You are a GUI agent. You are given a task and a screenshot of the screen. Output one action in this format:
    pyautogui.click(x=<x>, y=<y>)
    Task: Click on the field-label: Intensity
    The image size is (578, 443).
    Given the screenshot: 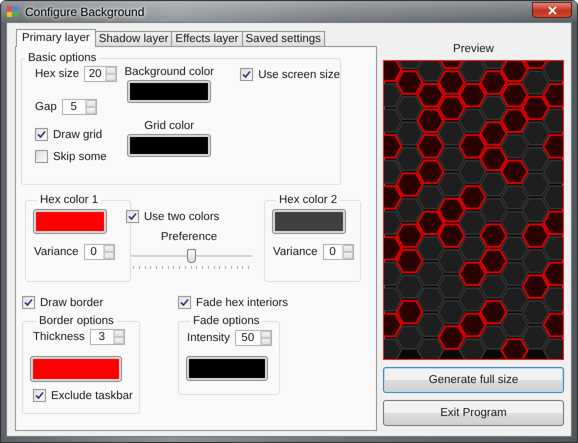 What is the action you would take?
    pyautogui.click(x=208, y=338)
    